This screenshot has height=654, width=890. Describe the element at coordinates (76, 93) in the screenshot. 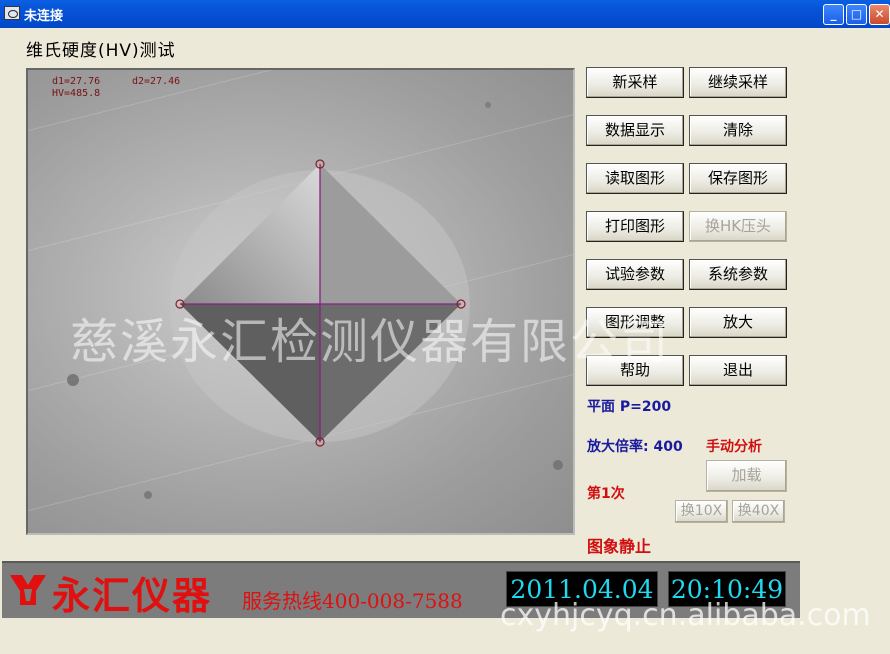

I see `hv-readout: HV=485.8` at that location.